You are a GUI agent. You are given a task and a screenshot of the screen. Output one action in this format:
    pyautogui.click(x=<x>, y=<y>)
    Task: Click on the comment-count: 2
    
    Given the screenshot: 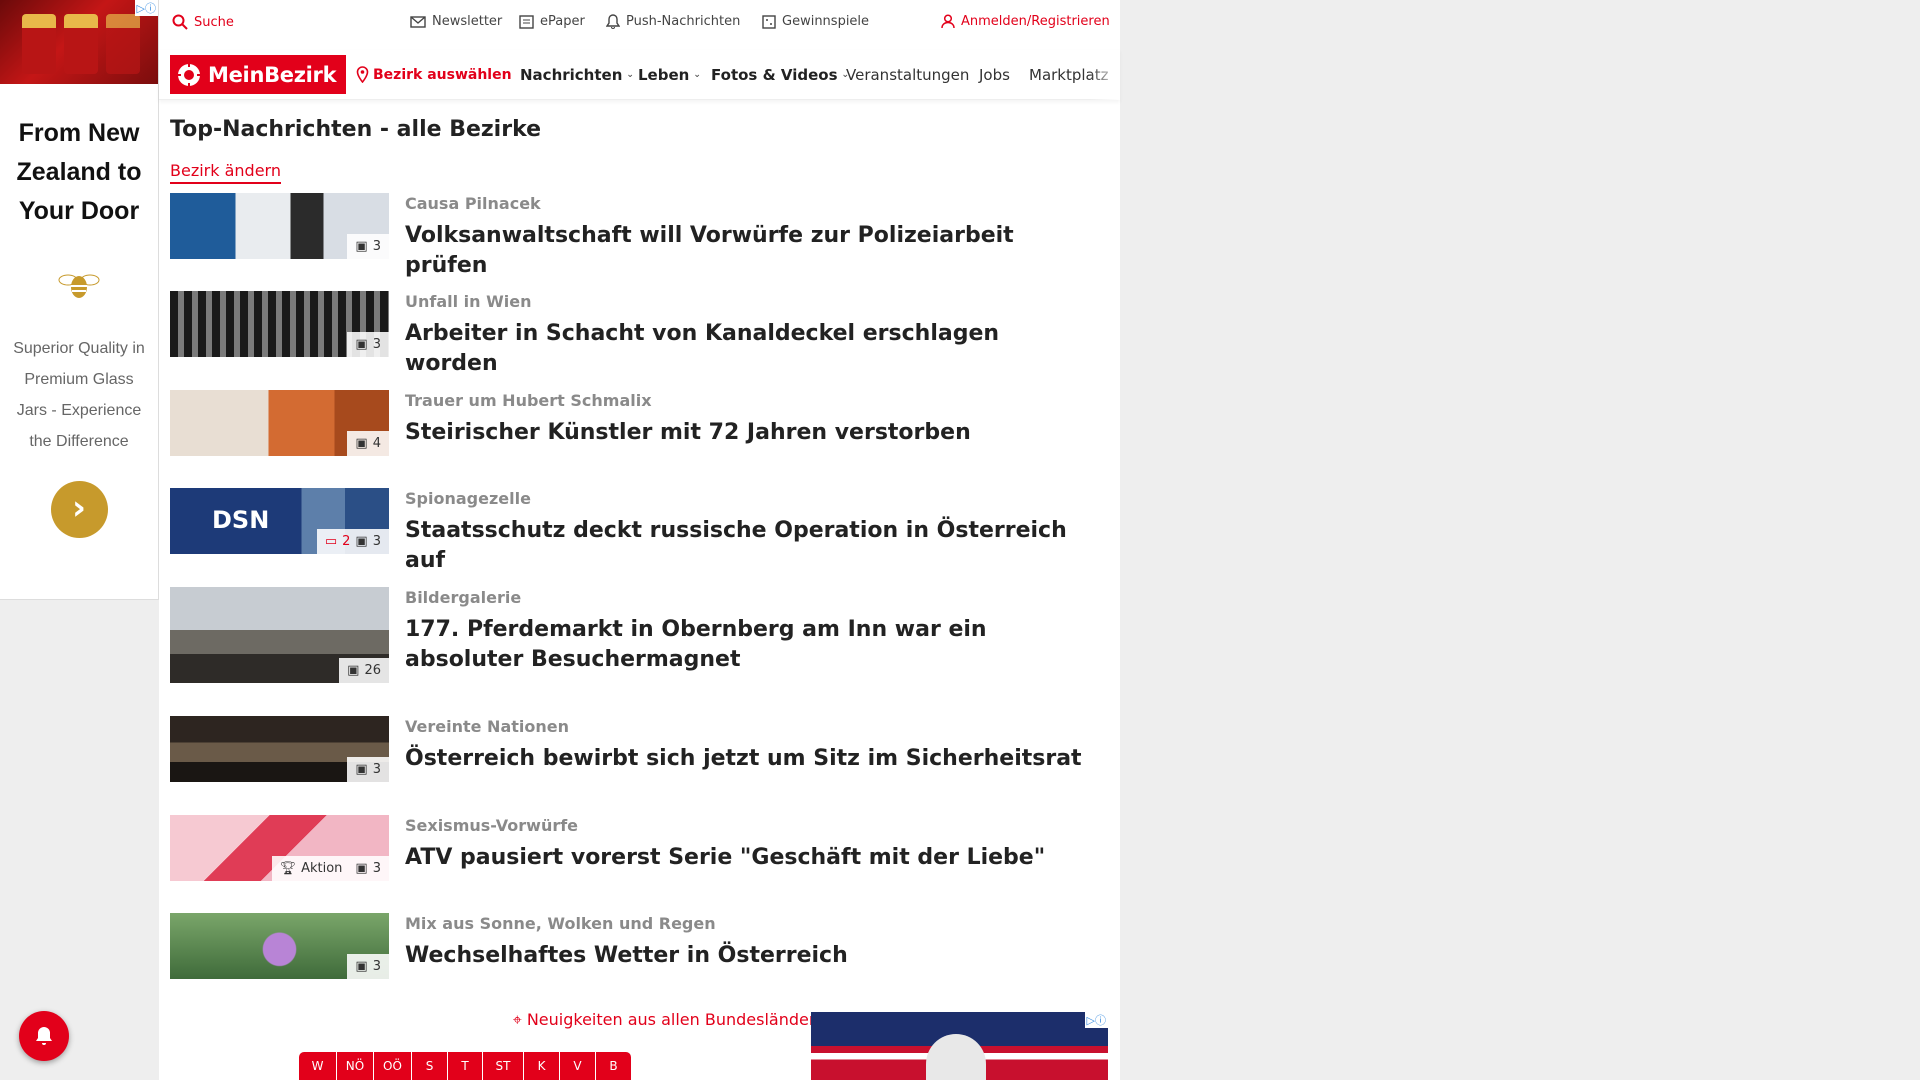 What is the action you would take?
    pyautogui.click(x=346, y=541)
    